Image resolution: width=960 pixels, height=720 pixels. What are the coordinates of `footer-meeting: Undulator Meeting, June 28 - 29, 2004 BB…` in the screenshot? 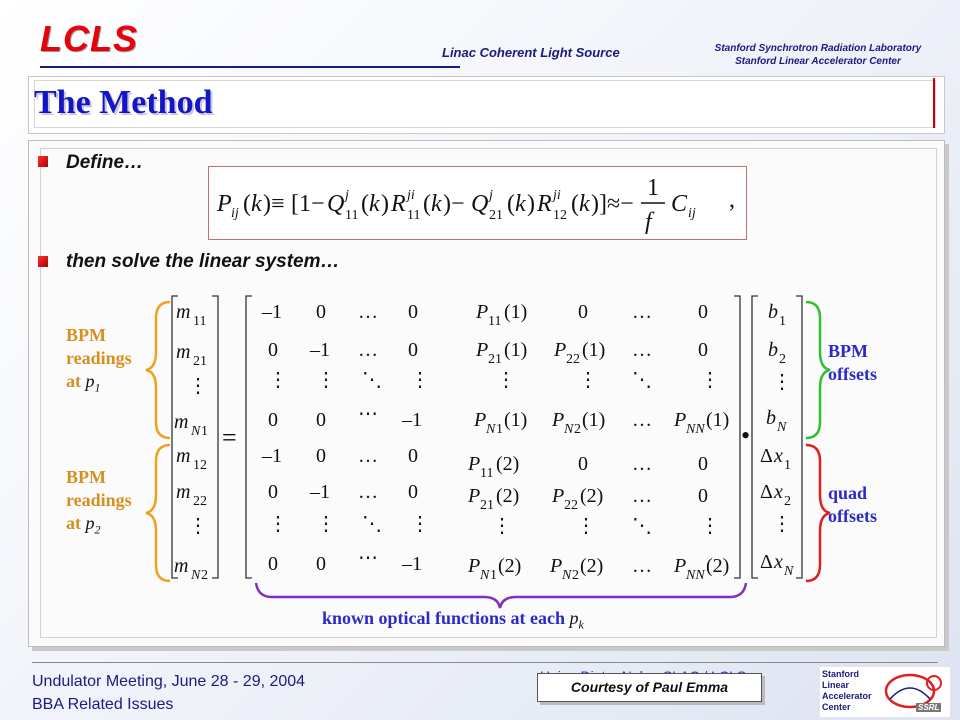 It's located at (168, 693).